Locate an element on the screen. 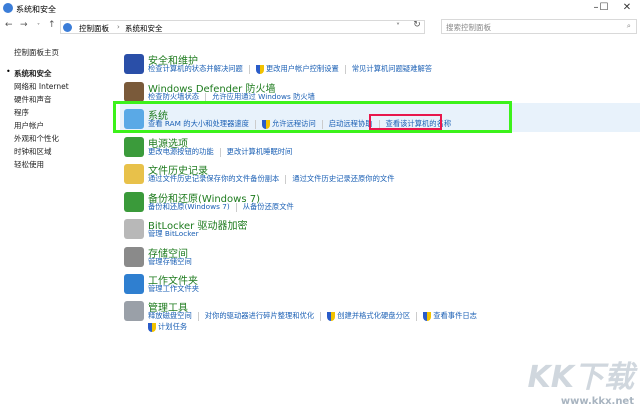 Image resolution: width=640 pixels, height=411 pixels. category-links: 管理工作文件夹 is located at coordinates (173, 289).